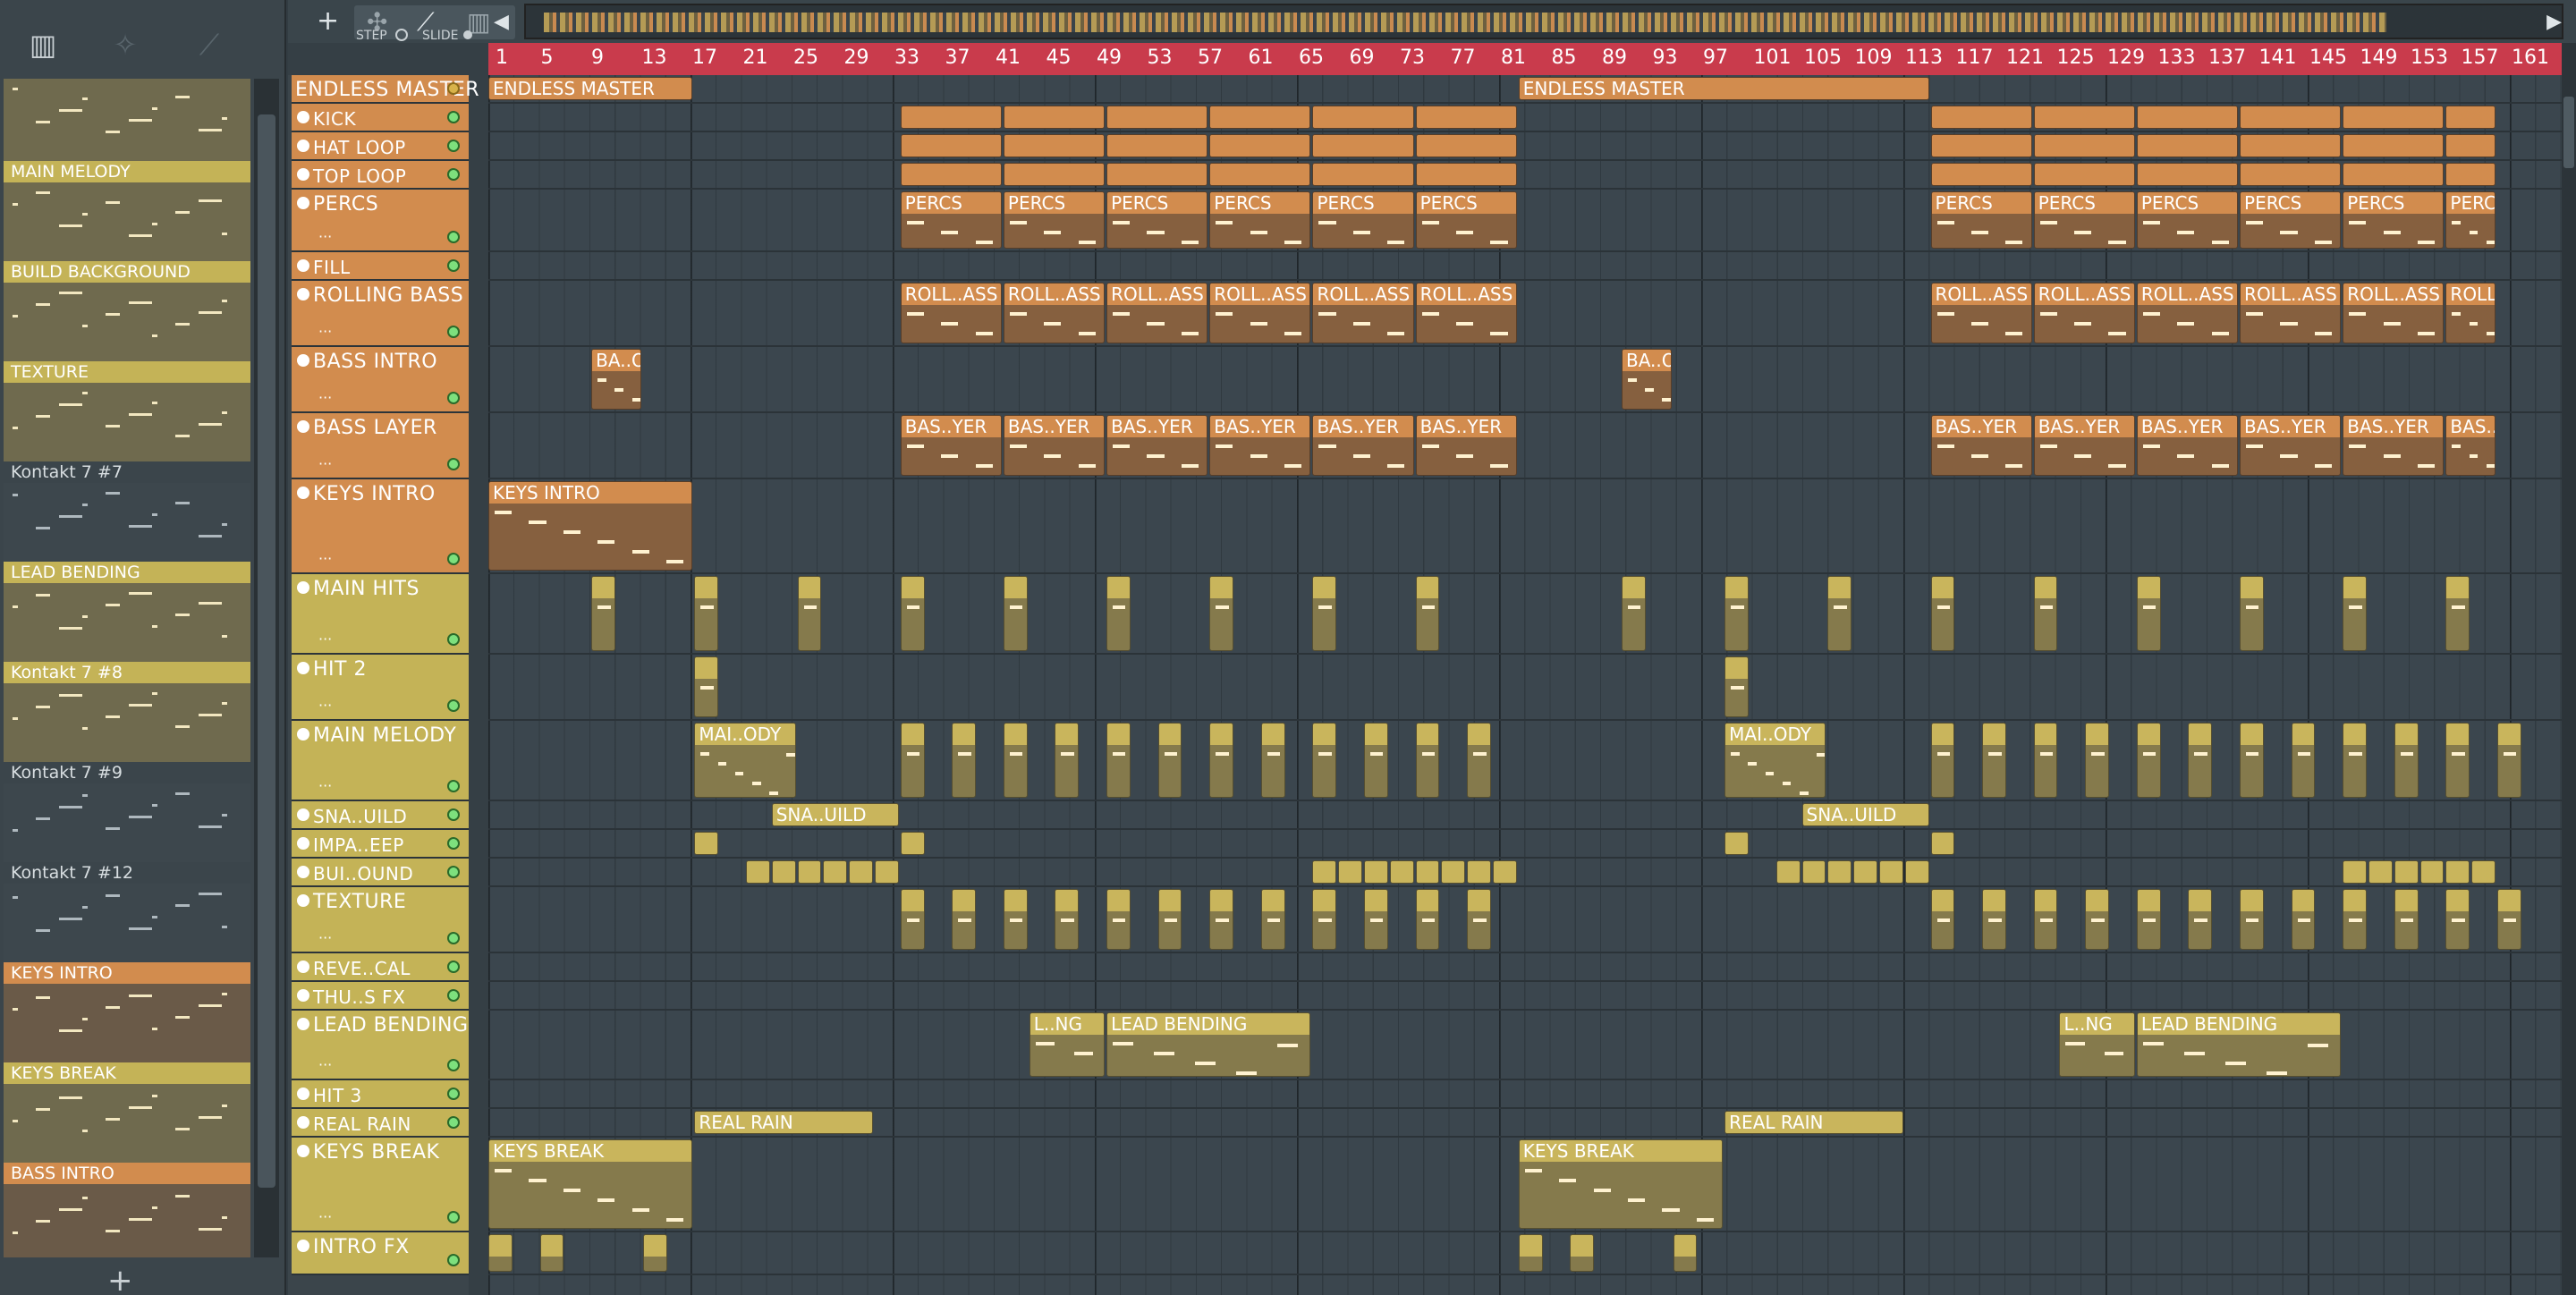 This screenshot has height=1295, width=2576. I want to click on playlist-clip: REAL RAIN, so click(783, 1122).